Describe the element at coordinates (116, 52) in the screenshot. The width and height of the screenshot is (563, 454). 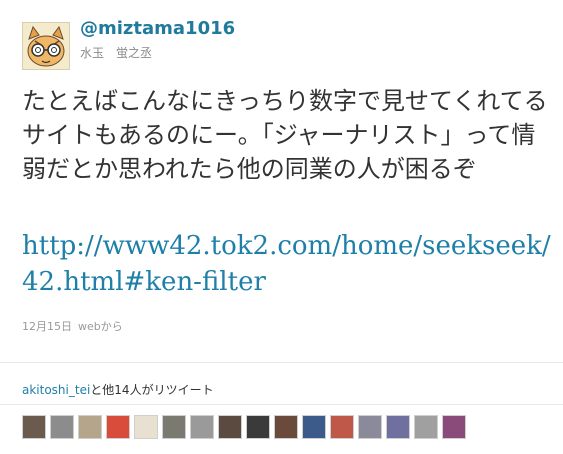
I see `author-display-name: 水玉 蛍之丞` at that location.